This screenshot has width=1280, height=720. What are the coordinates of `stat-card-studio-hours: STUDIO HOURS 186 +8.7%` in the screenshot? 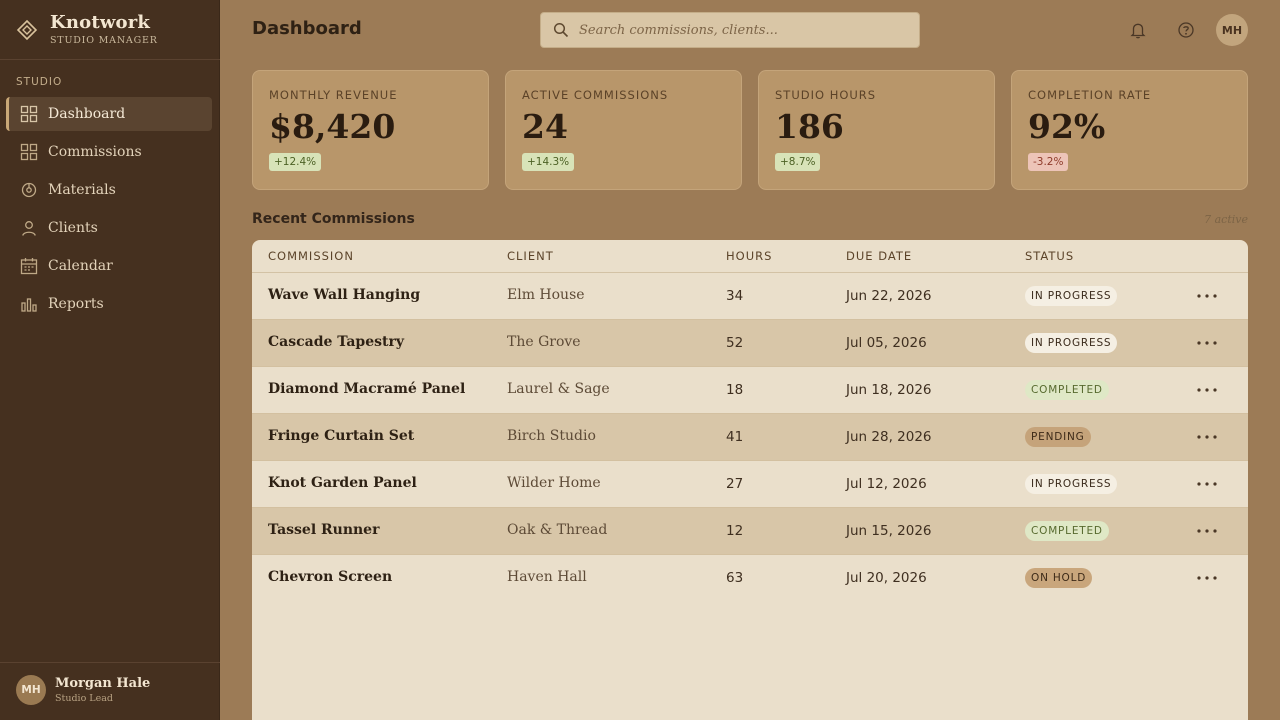 It's located at (876, 130).